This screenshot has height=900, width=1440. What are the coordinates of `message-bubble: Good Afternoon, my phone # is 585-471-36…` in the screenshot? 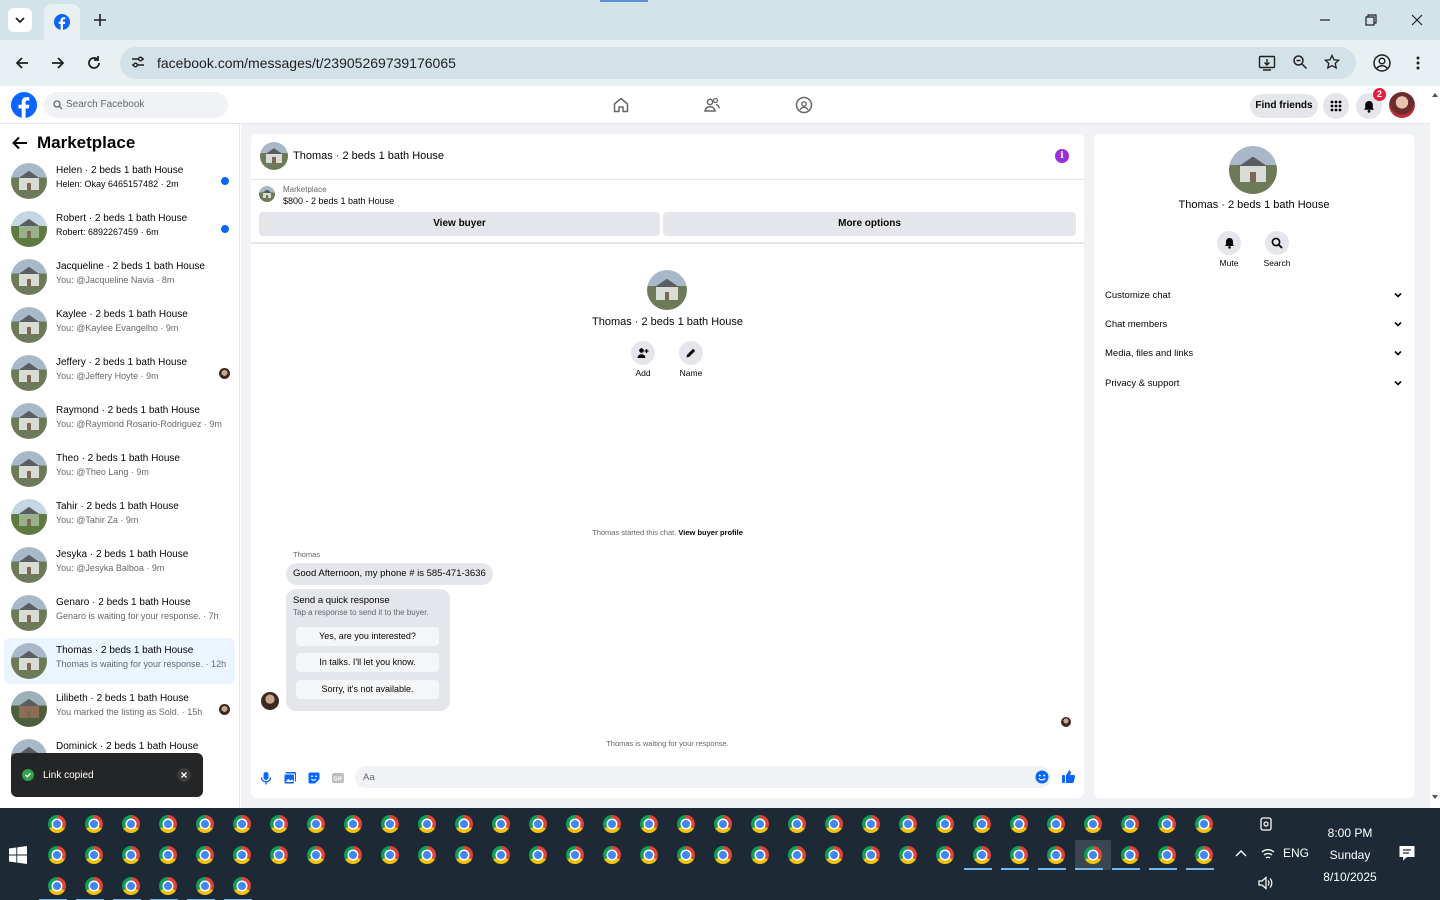 It's located at (389, 574).